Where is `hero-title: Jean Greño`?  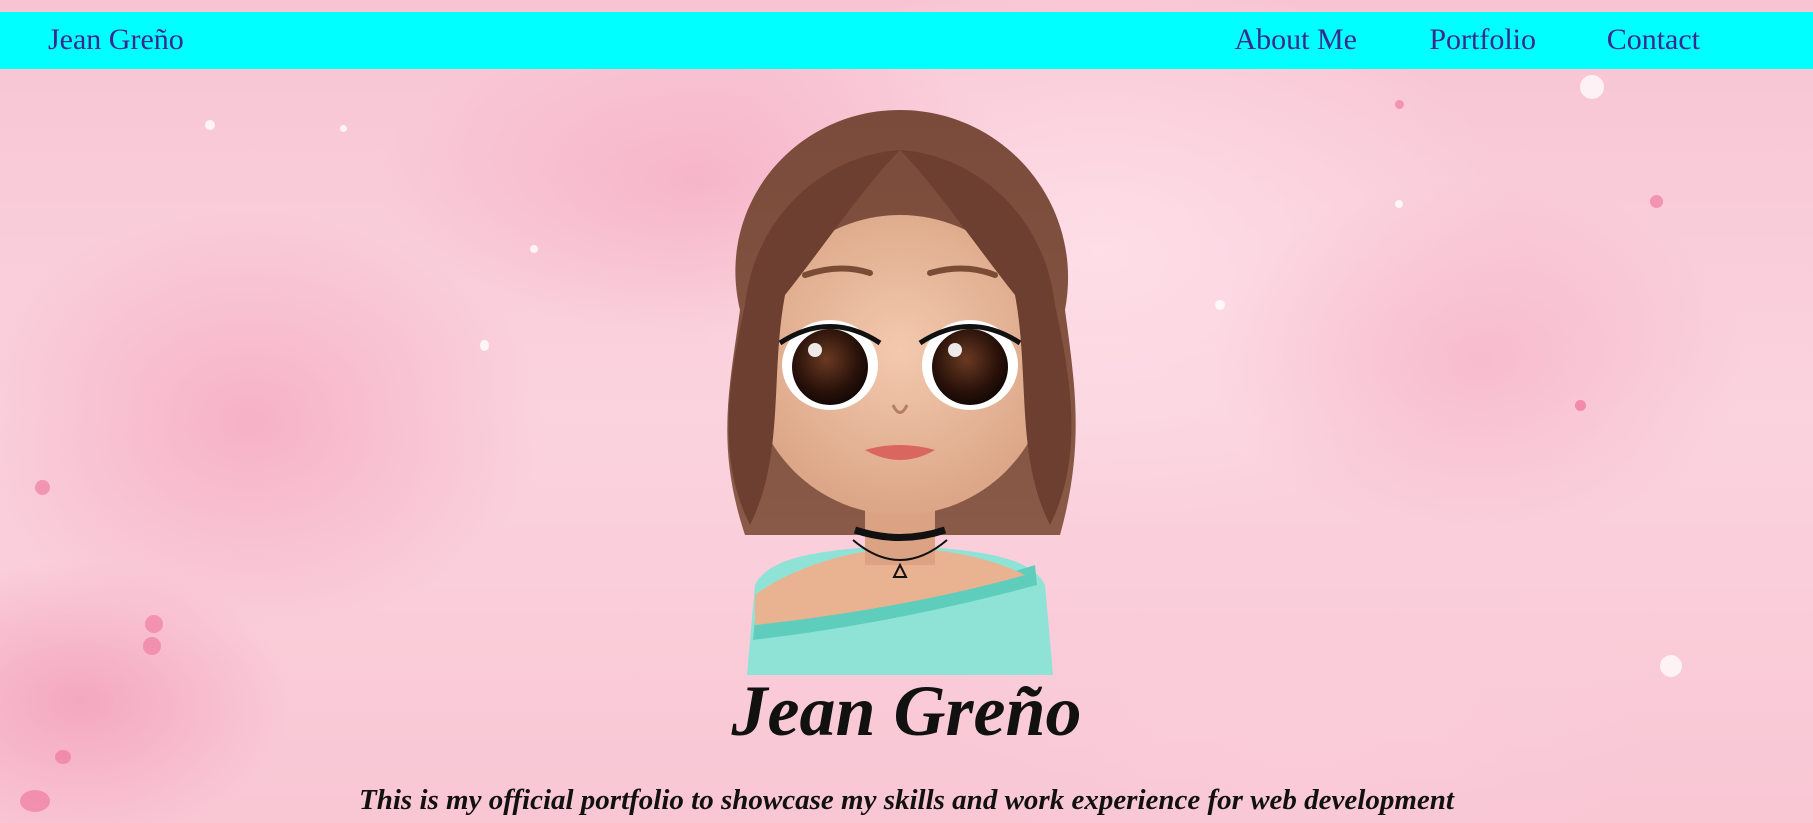
hero-title: Jean Greño is located at coordinates (906, 711).